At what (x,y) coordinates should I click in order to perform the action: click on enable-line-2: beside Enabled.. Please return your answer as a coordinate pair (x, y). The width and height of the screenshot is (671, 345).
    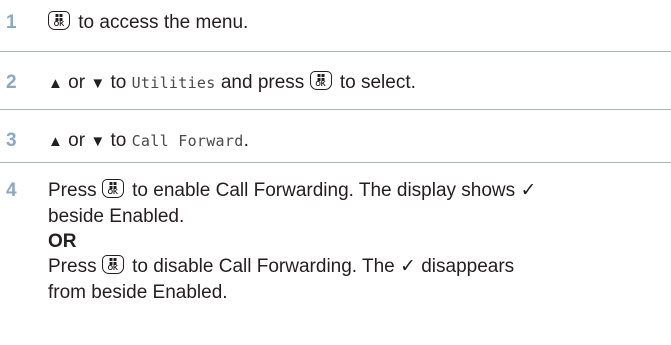
    Looking at the image, I should click on (116, 216).